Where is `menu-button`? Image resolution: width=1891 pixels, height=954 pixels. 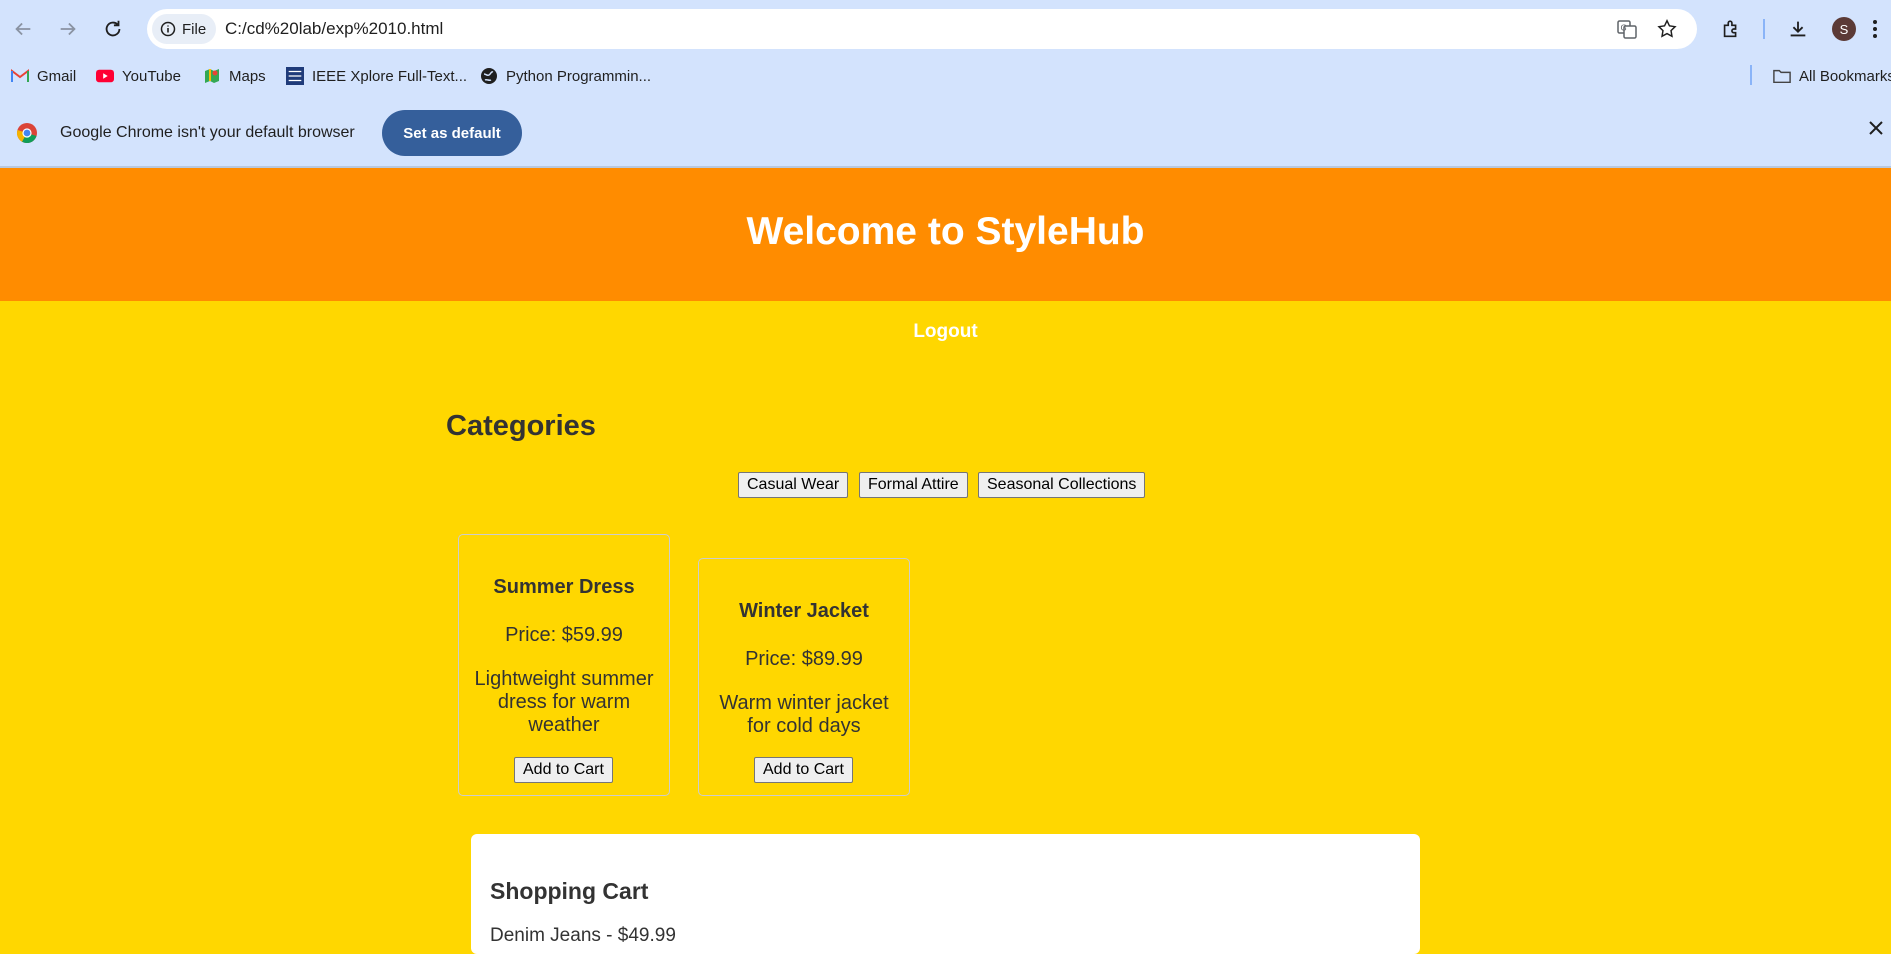 menu-button is located at coordinates (1875, 29).